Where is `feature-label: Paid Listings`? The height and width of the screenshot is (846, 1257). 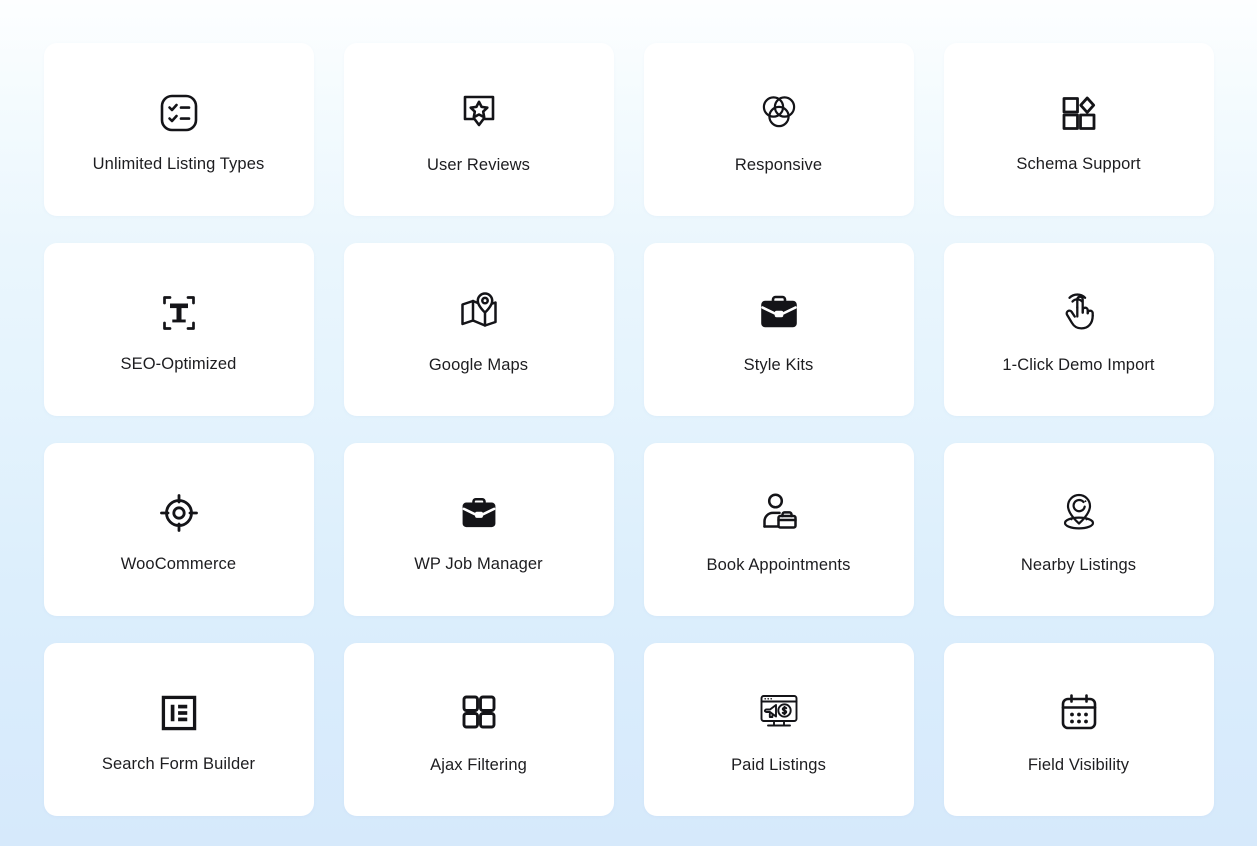 feature-label: Paid Listings is located at coordinates (778, 764).